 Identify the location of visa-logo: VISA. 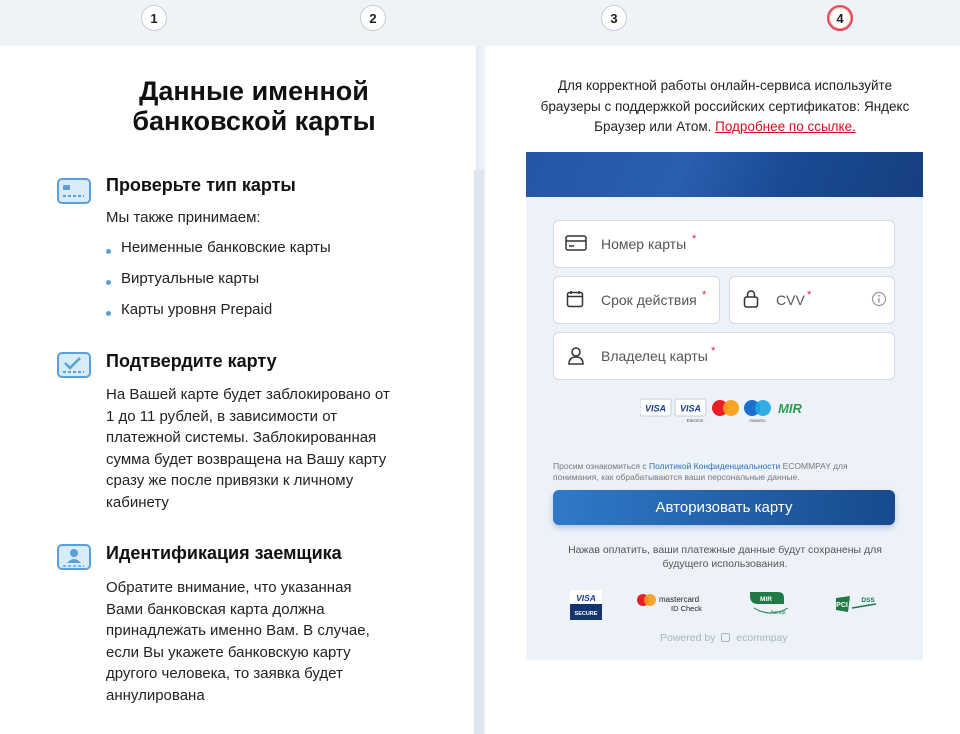
(656, 407).